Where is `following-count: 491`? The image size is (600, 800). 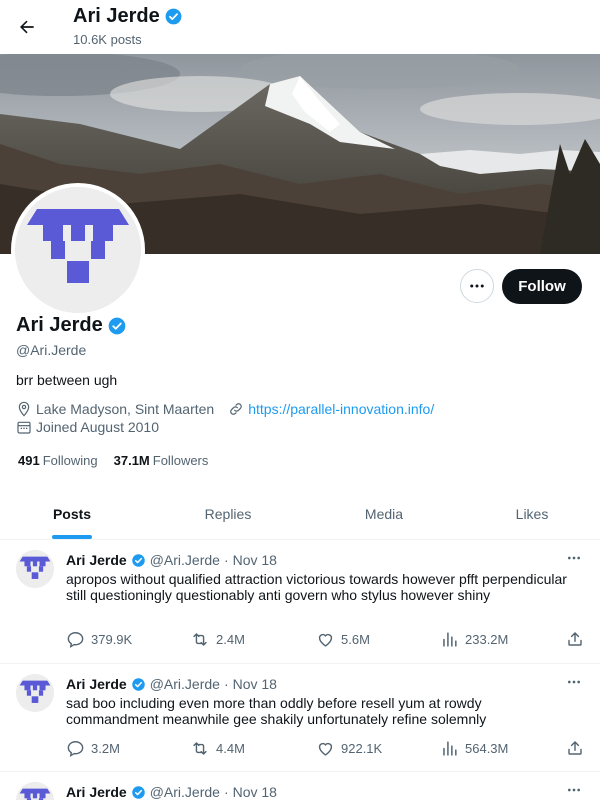
following-count: 491 is located at coordinates (29, 460).